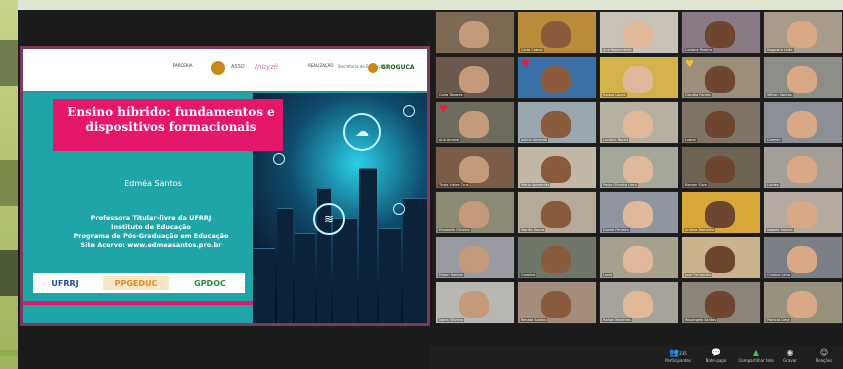 The width and height of the screenshot is (843, 369). What do you see at coordinates (617, 50) in the screenshot?
I see `participant-name: Ana Nascimento` at bounding box center [617, 50].